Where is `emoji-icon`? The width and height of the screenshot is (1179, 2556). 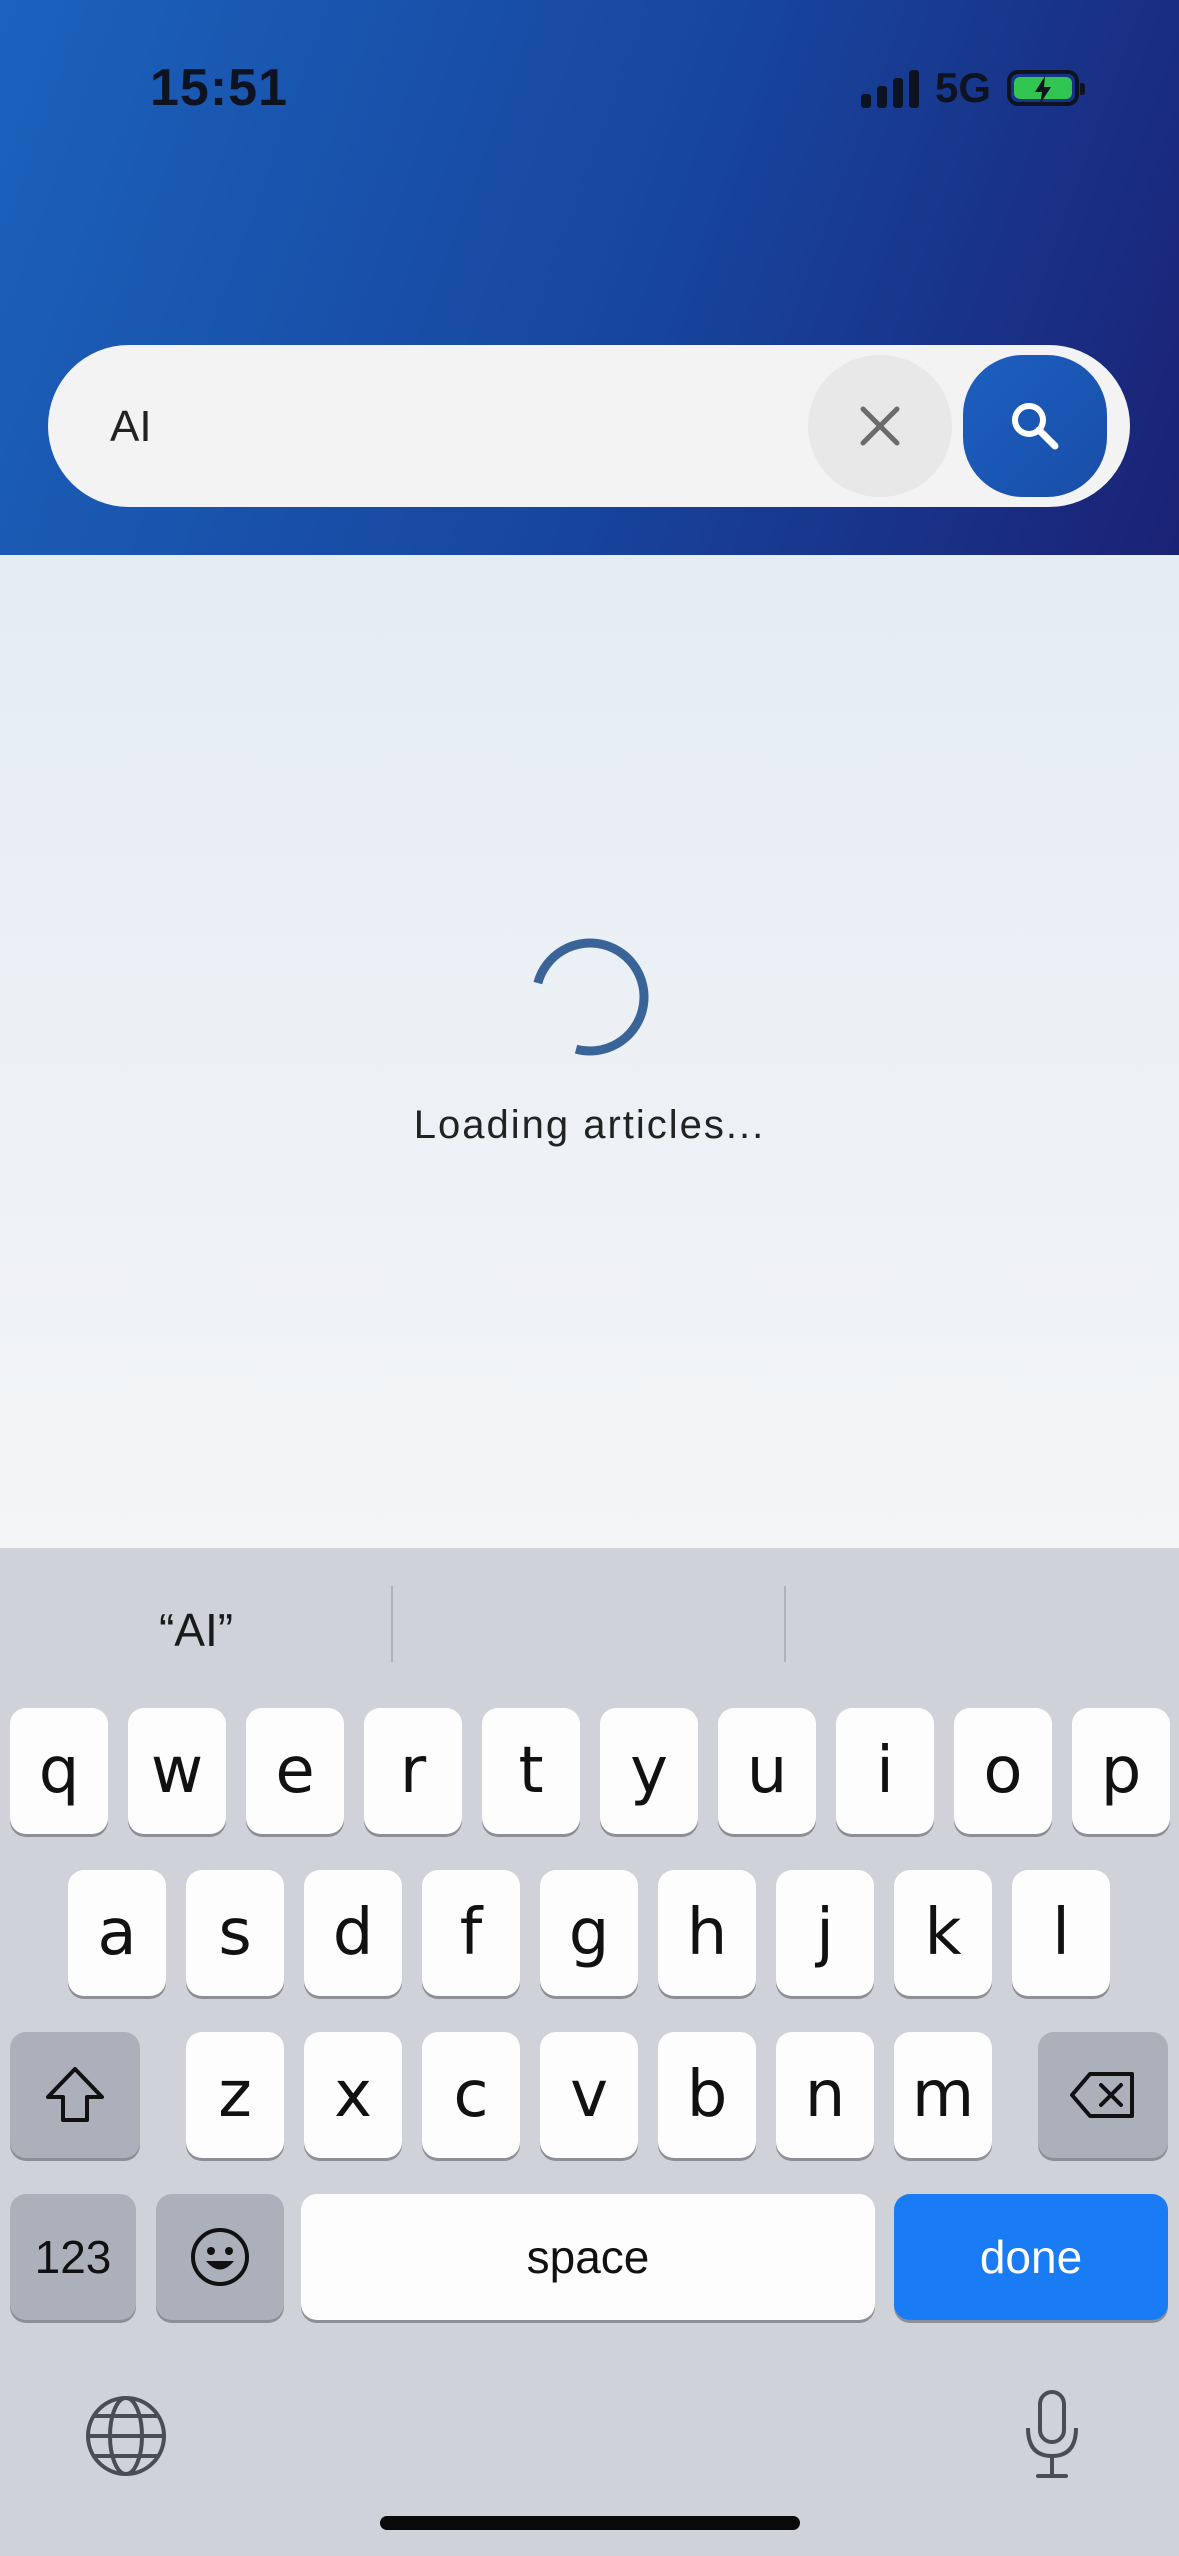
emoji-icon is located at coordinates (220, 2257).